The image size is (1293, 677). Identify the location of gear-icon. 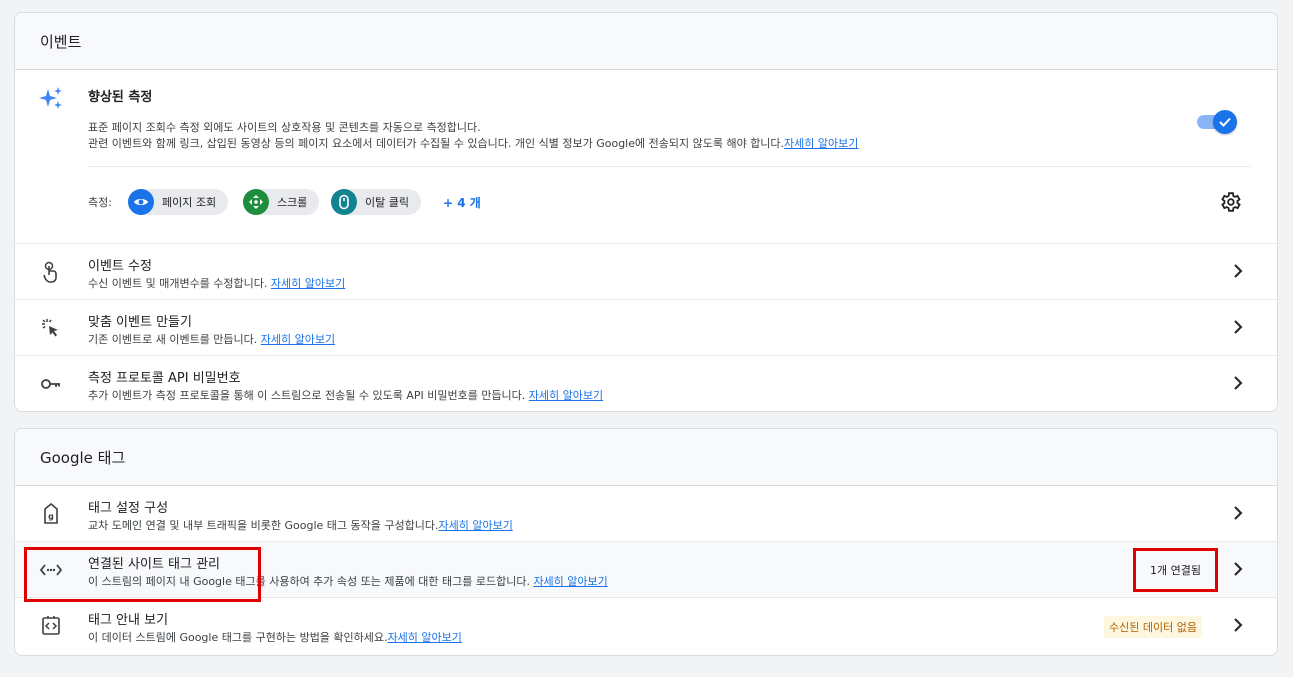
(1230, 202).